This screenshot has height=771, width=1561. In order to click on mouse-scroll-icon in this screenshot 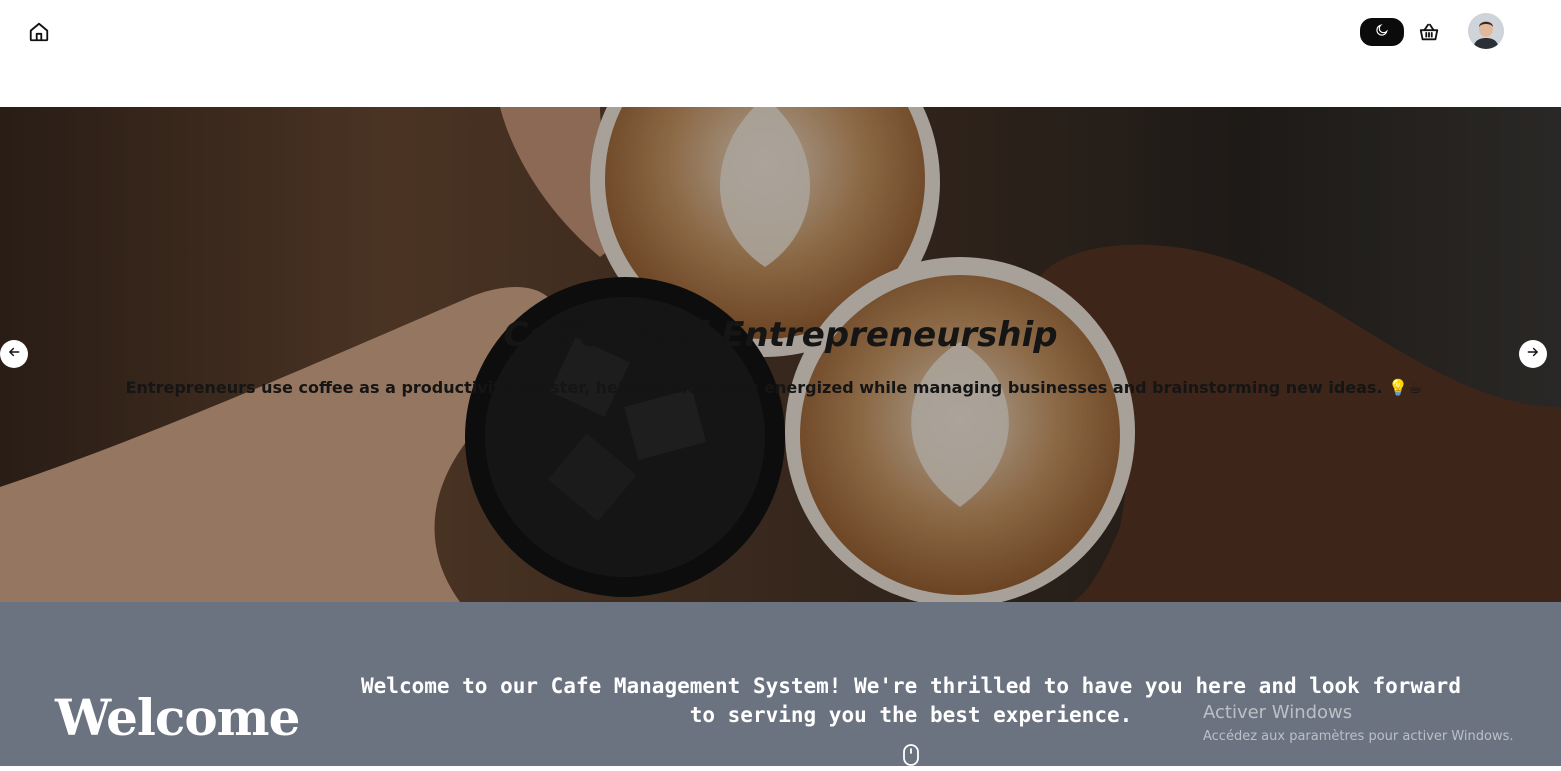, I will do `click(911, 755)`.